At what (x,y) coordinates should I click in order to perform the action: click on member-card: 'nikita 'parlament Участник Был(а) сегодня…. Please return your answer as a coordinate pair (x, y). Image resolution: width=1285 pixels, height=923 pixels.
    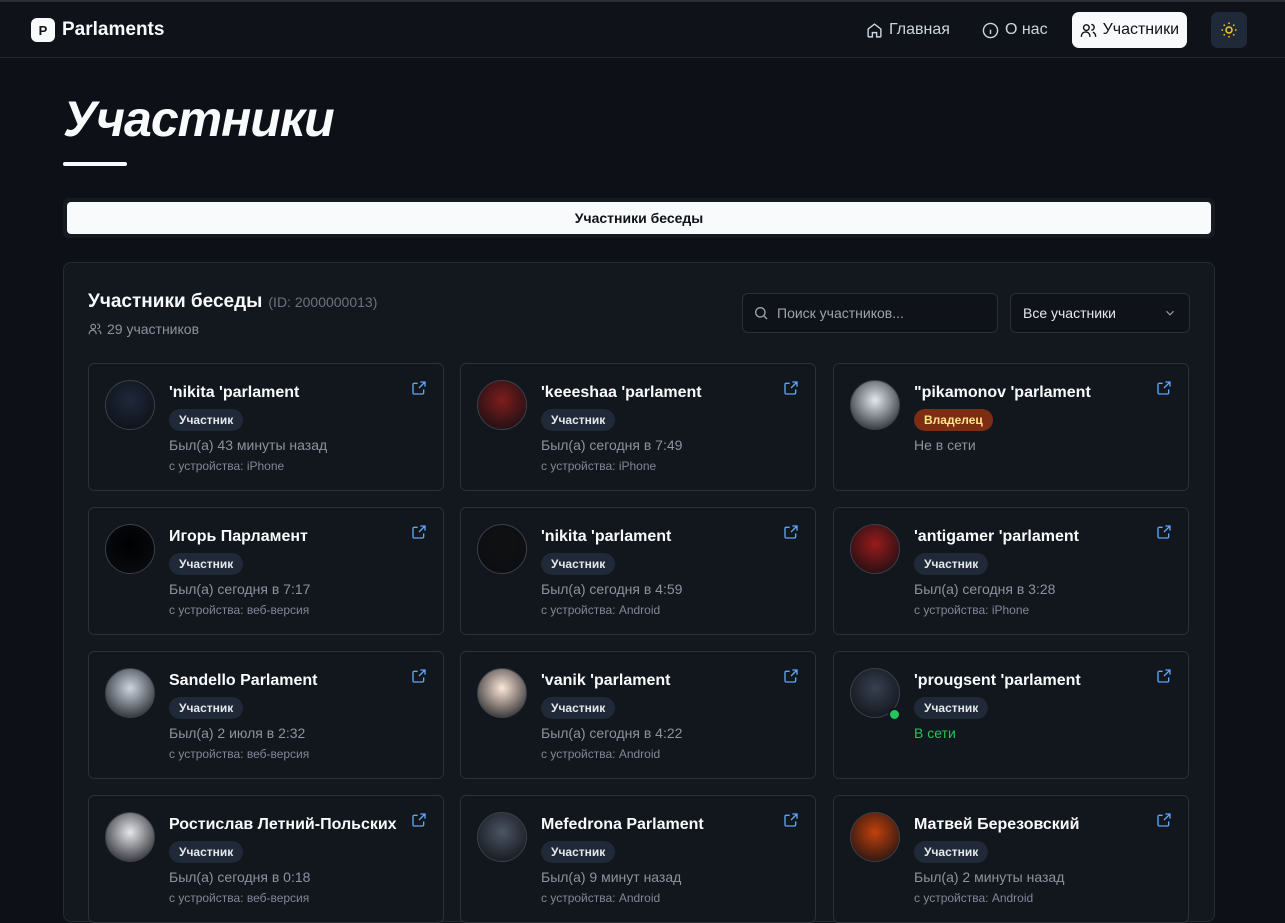
    Looking at the image, I should click on (638, 571).